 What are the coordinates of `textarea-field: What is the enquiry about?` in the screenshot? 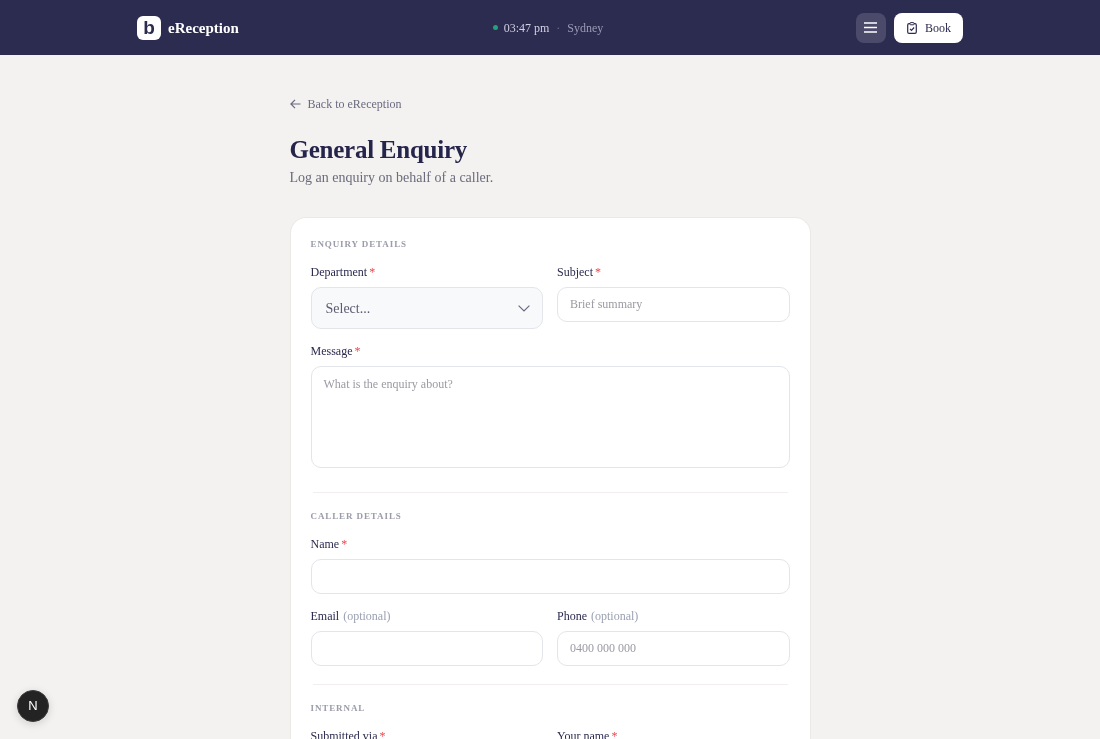 It's located at (550, 417).